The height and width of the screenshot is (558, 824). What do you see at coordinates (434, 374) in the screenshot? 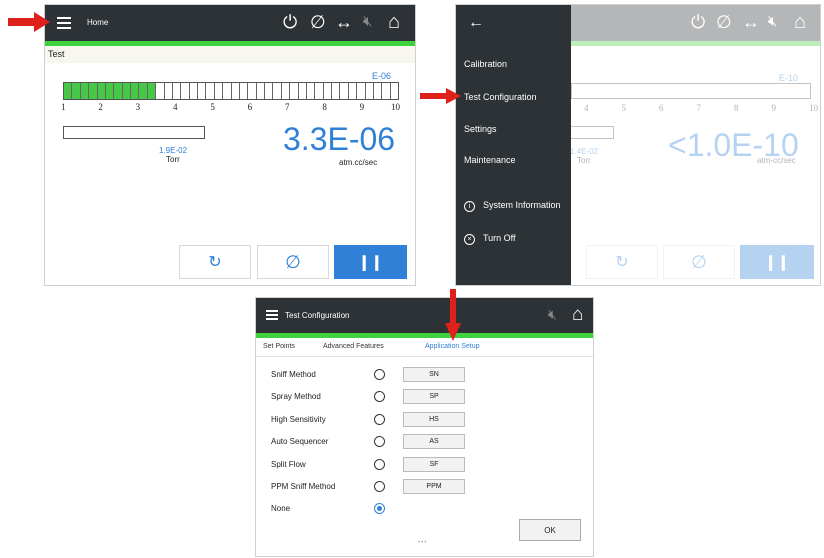
I see `method-code-button: SN` at bounding box center [434, 374].